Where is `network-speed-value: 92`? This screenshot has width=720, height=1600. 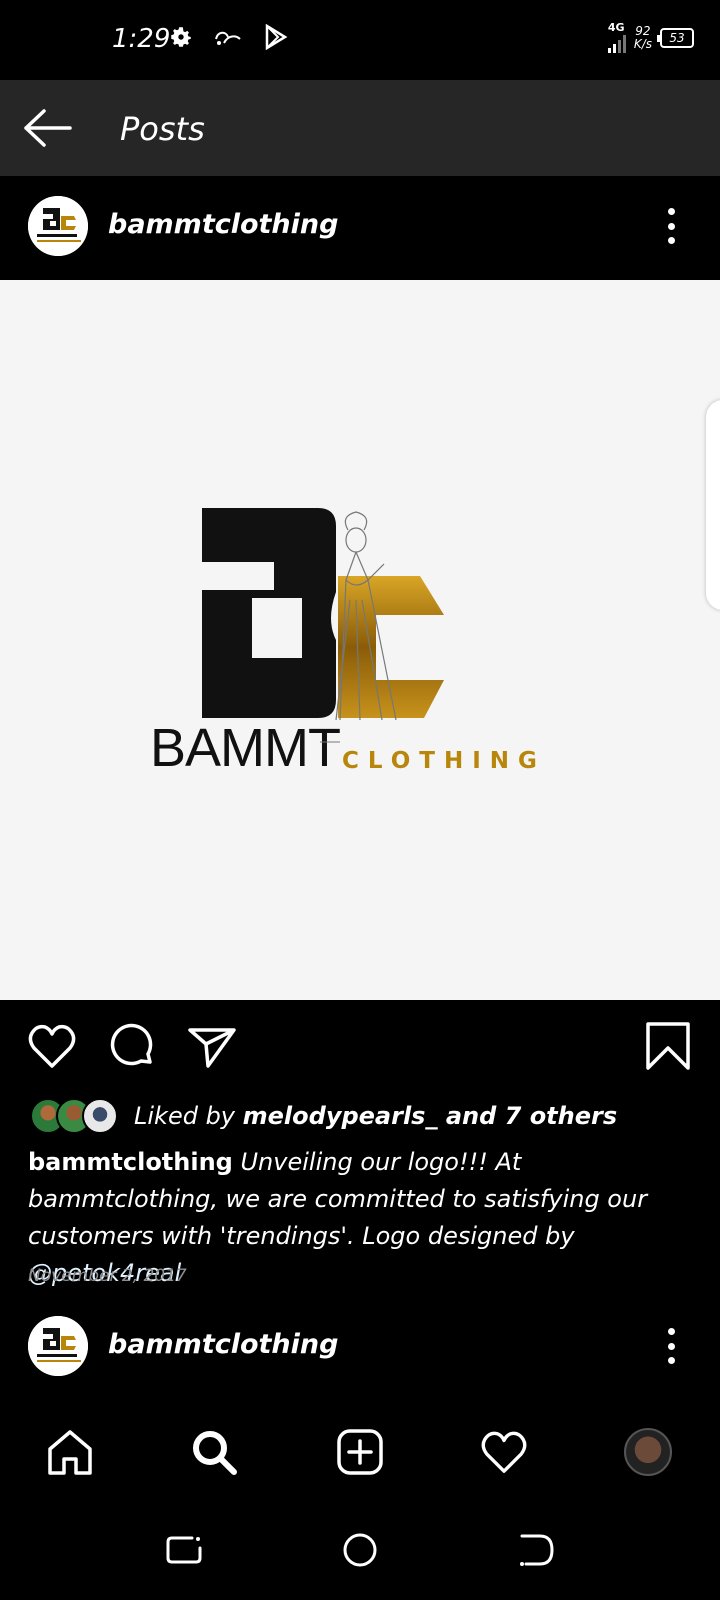 network-speed-value: 92 is located at coordinates (643, 30).